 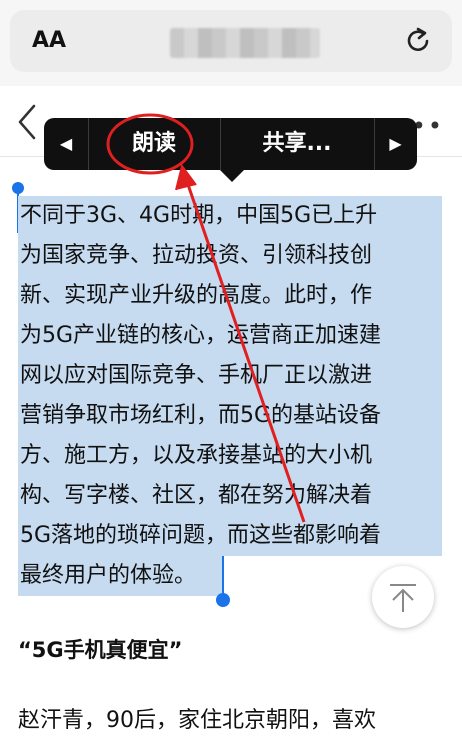 What do you see at coordinates (66, 144) in the screenshot?
I see `menu-prev-button: ◀` at bounding box center [66, 144].